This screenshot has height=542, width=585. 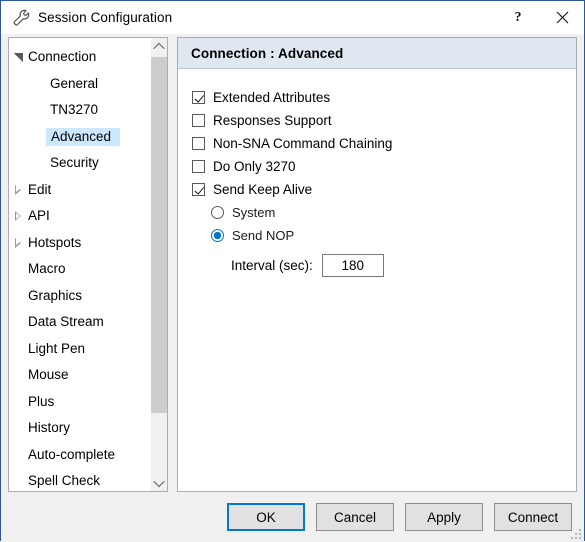 I want to click on sidebar-item-graphics: Graphics, so click(x=79, y=296).